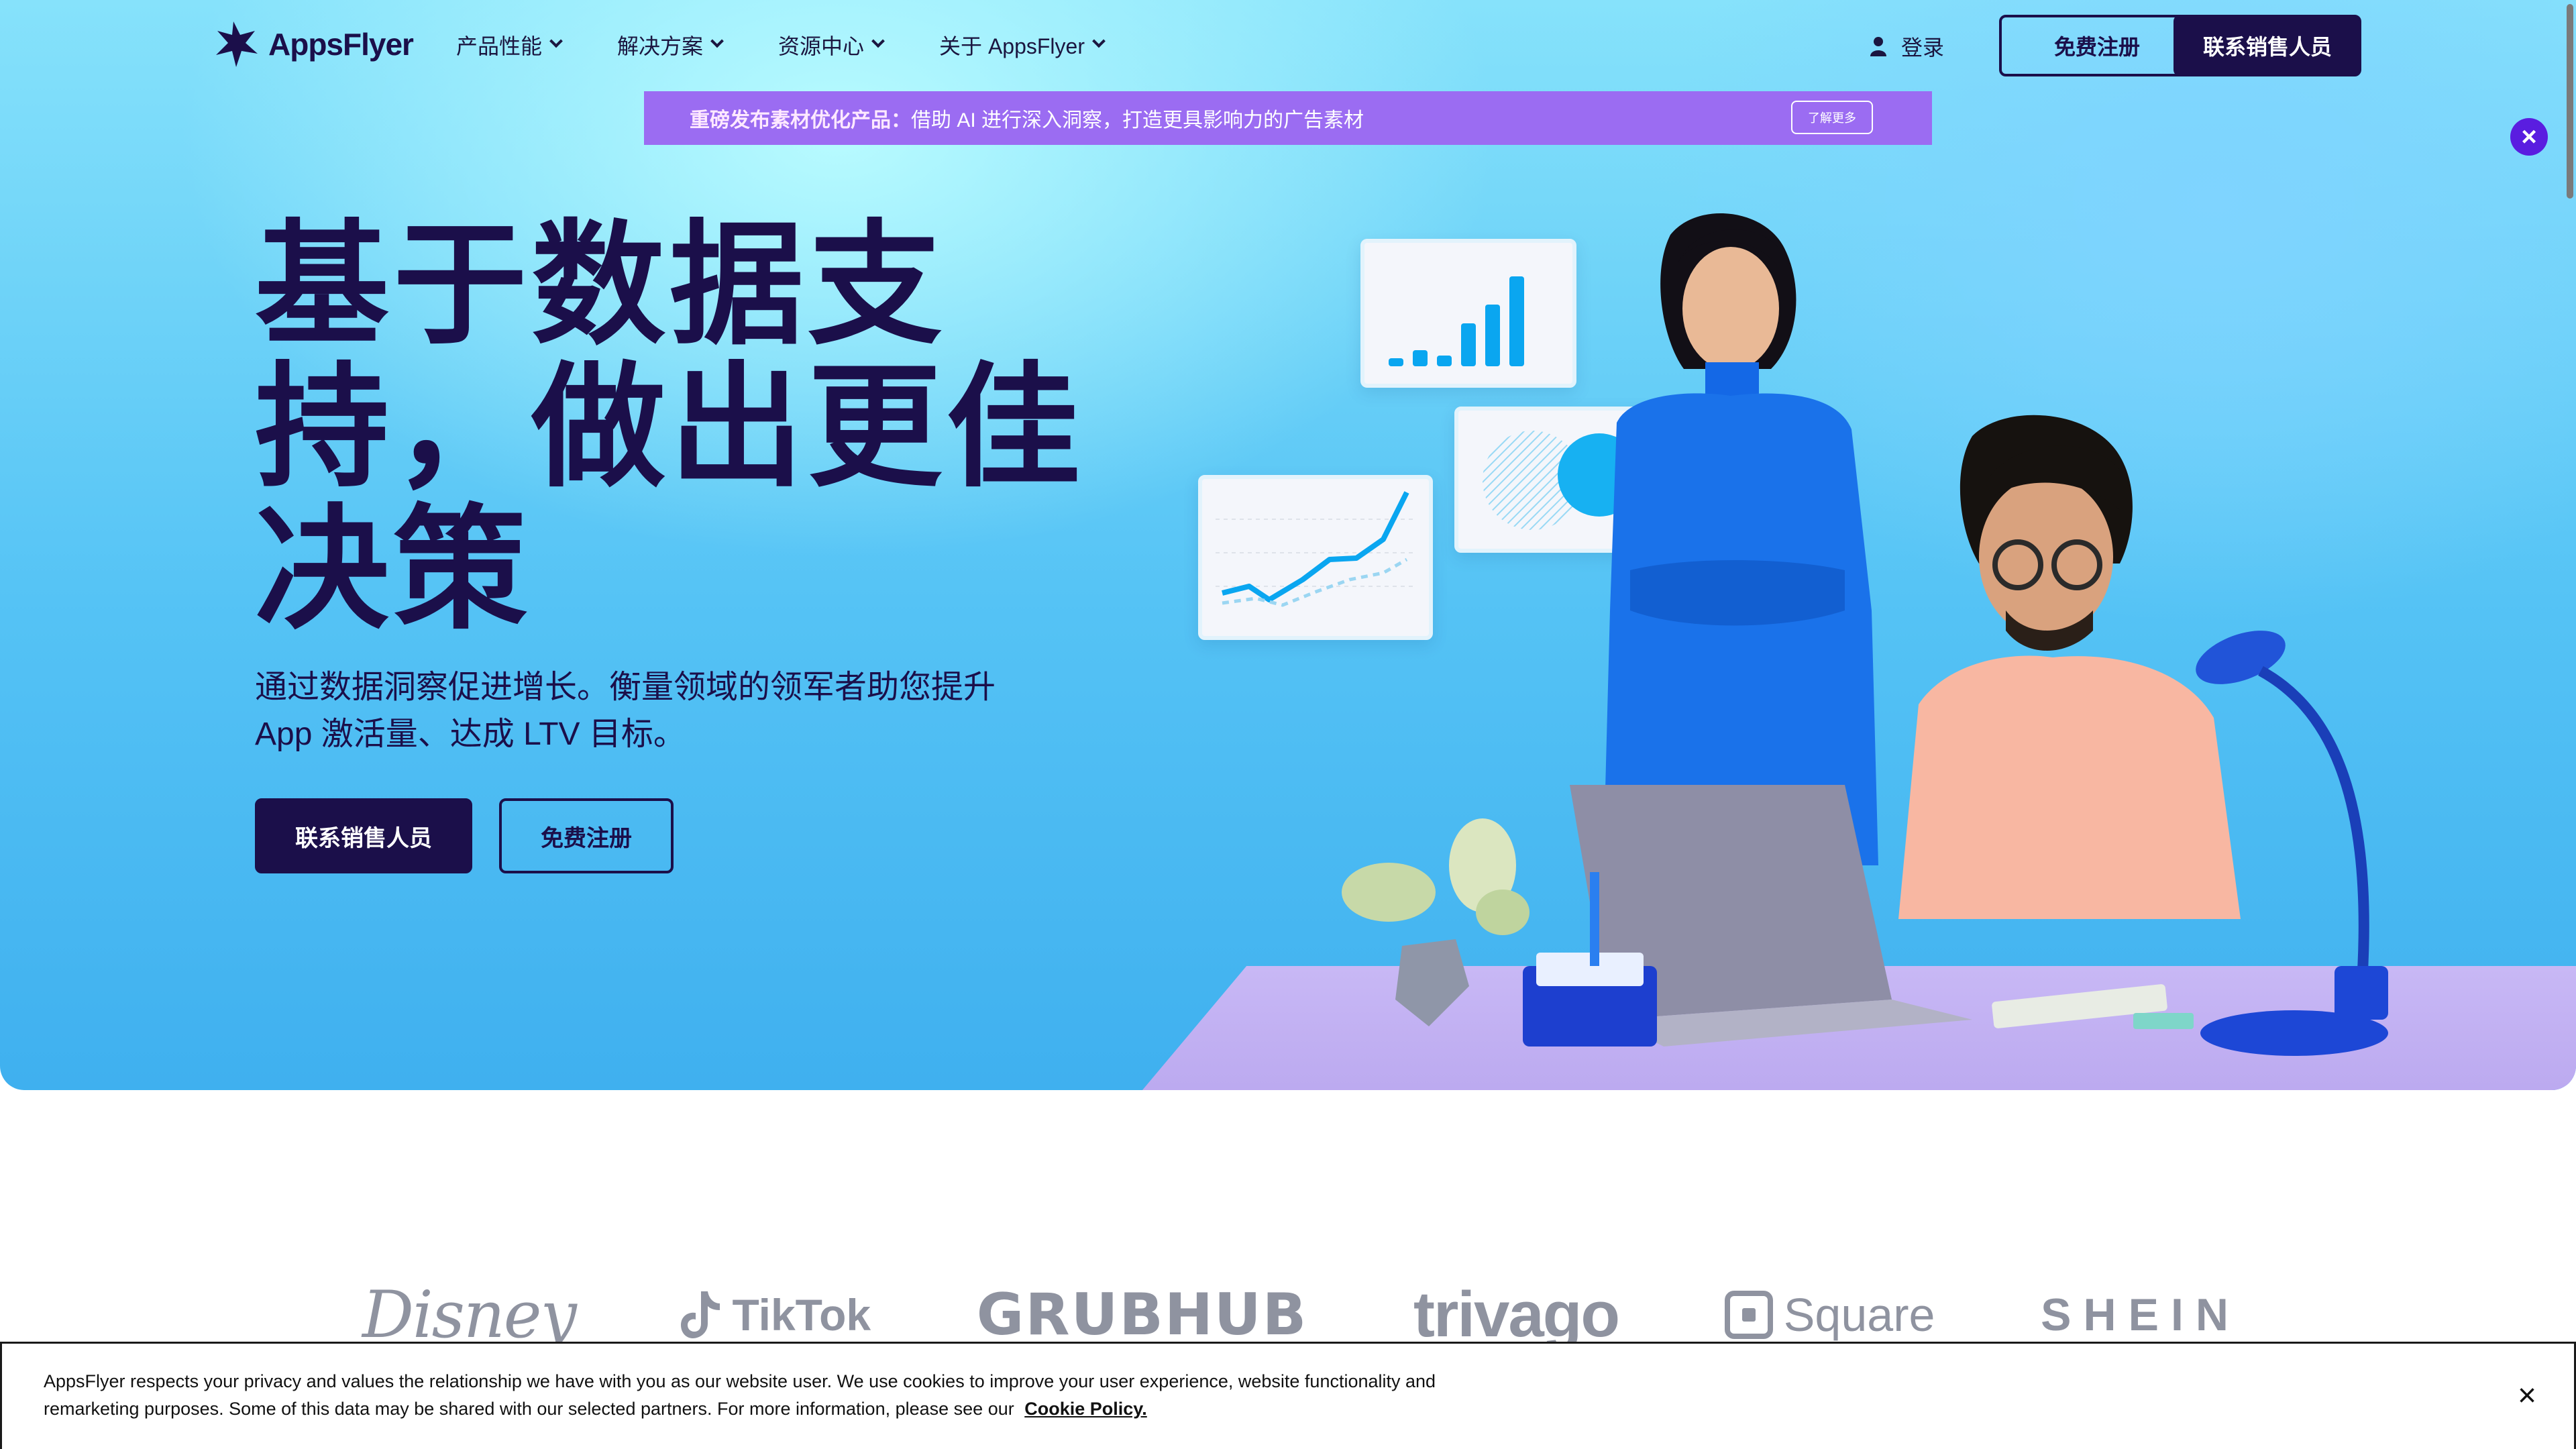 This screenshot has width=2576, height=1449. I want to click on menu-item-about: 关于 AppsFlyer, so click(1022, 45).